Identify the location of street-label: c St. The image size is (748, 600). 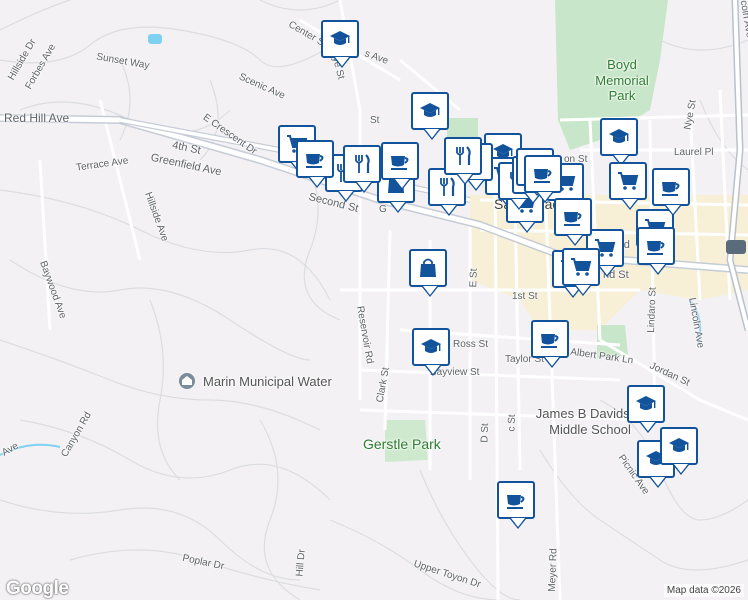
(512, 423).